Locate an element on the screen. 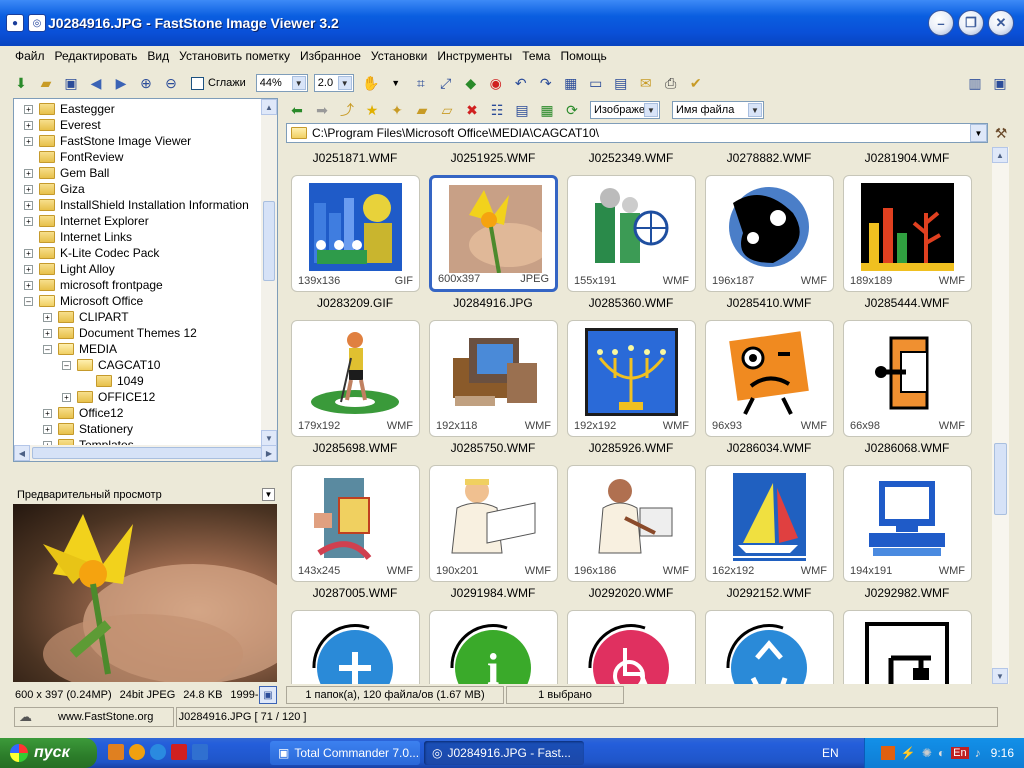  thumbnail-frame: 143x245 WMF is located at coordinates (355, 523).